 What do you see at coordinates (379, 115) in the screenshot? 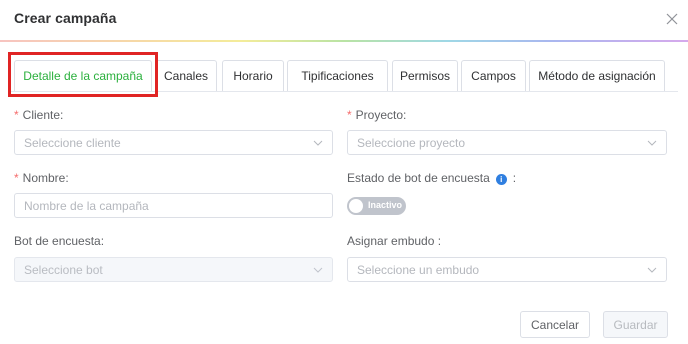
I see `proyecto-label-text: Proyecto` at bounding box center [379, 115].